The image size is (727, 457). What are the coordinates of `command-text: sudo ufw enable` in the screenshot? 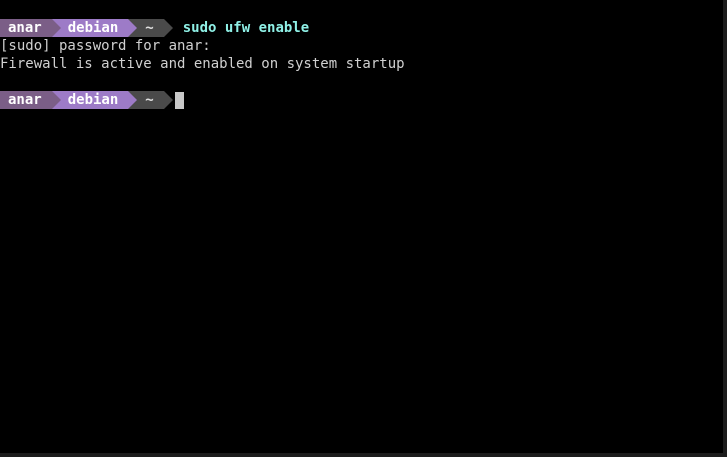 It's located at (246, 28).